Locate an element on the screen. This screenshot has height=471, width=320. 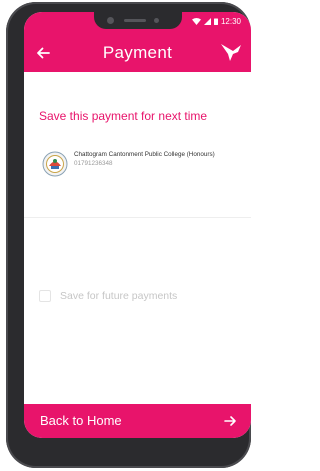
page-title: Payment is located at coordinates (137, 52).